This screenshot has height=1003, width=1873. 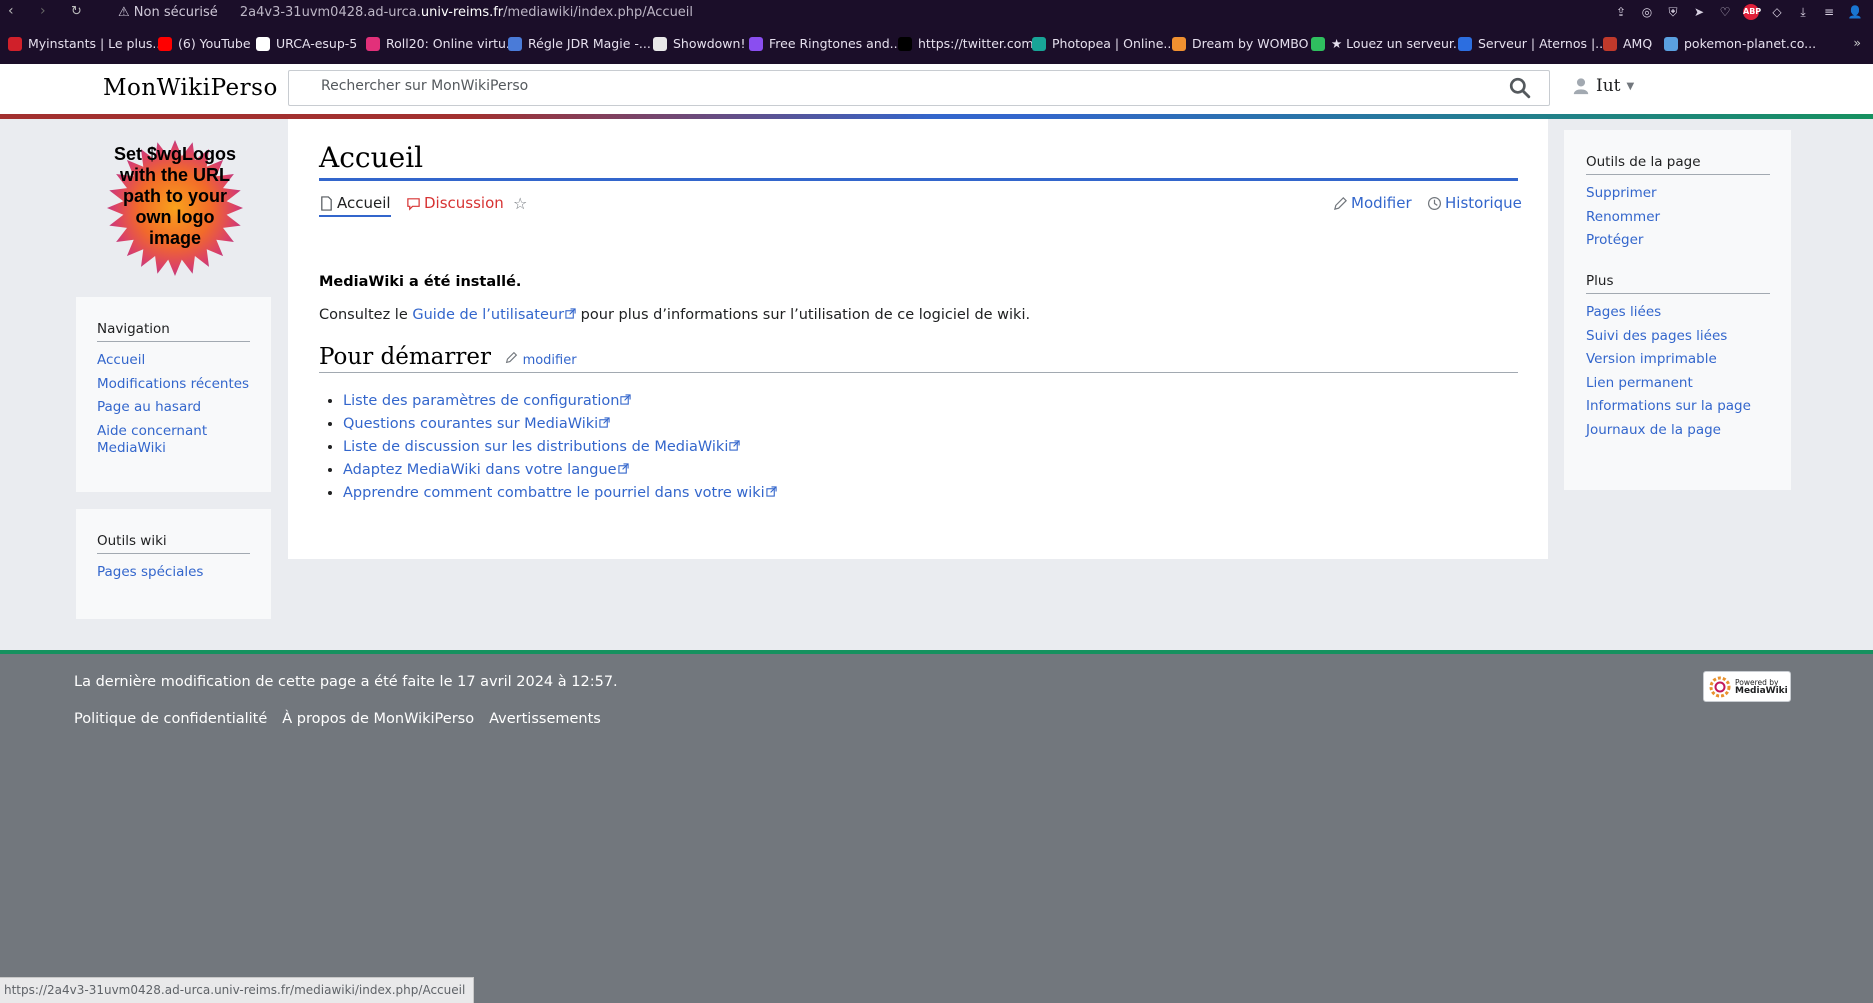 I want to click on pencil-icon, so click(x=512, y=357).